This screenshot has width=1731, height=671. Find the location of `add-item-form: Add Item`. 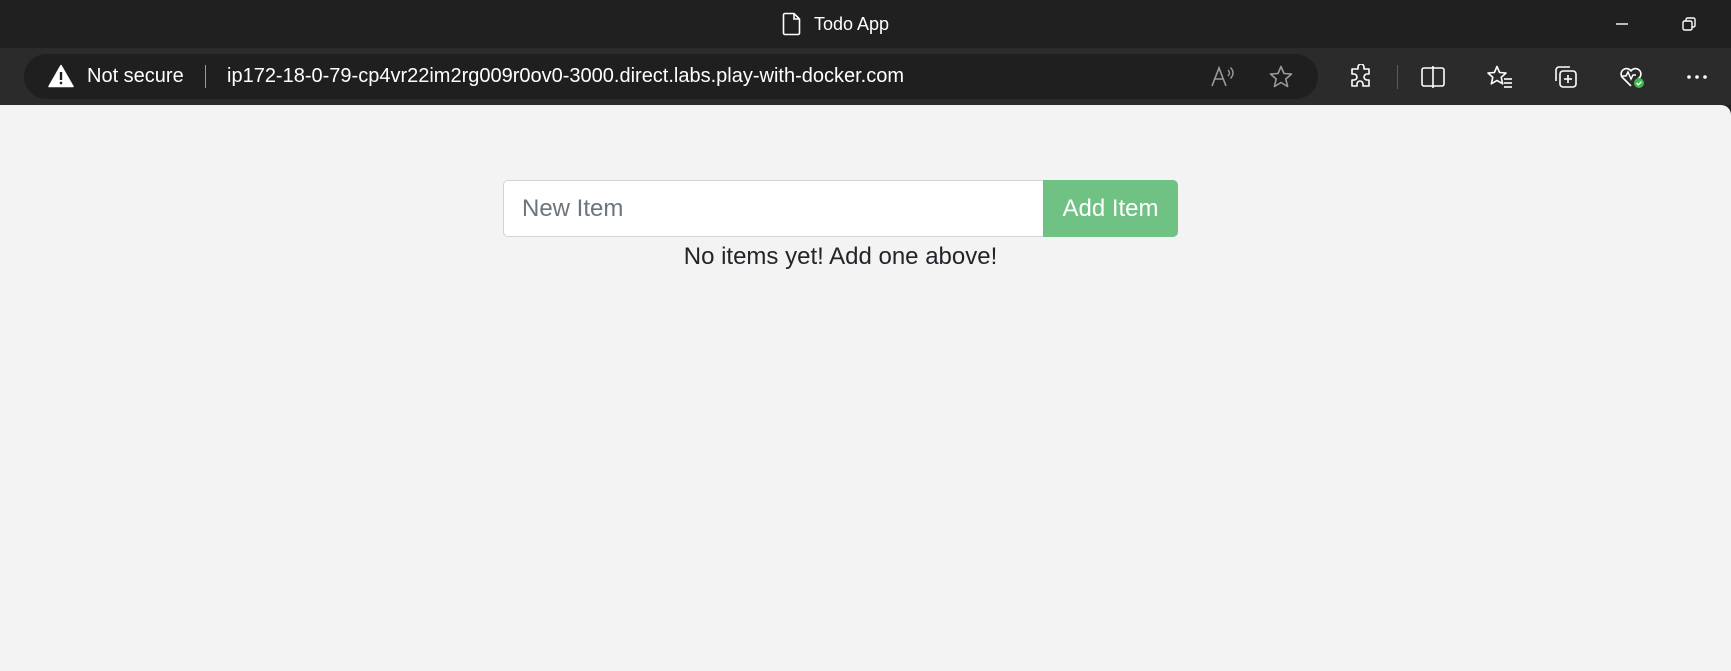

add-item-form: Add Item is located at coordinates (840, 208).